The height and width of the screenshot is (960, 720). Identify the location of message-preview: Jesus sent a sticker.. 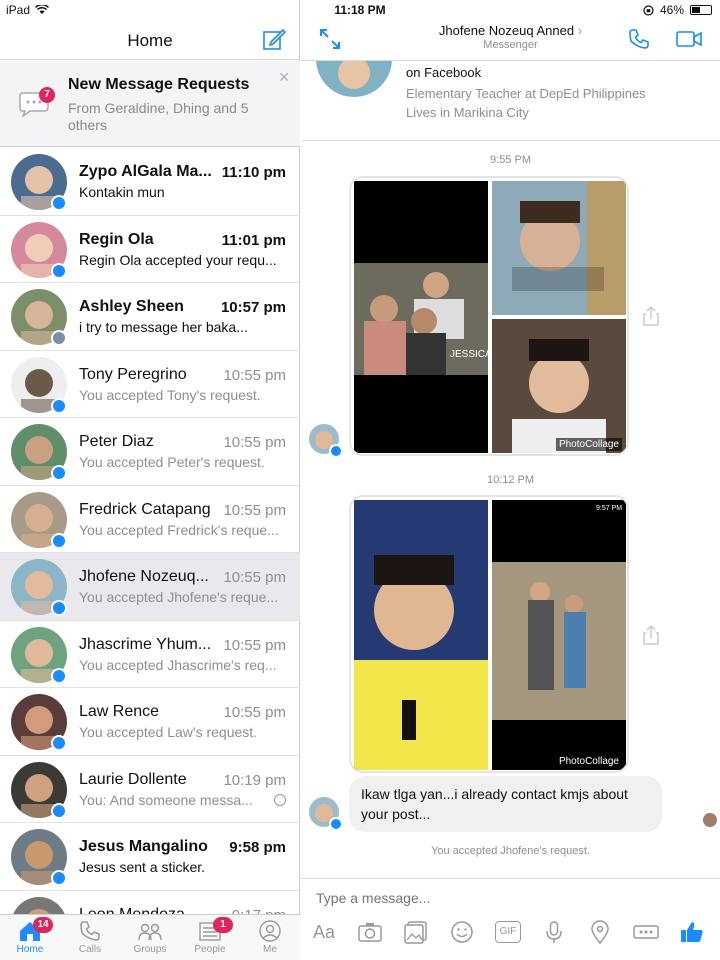
(142, 867).